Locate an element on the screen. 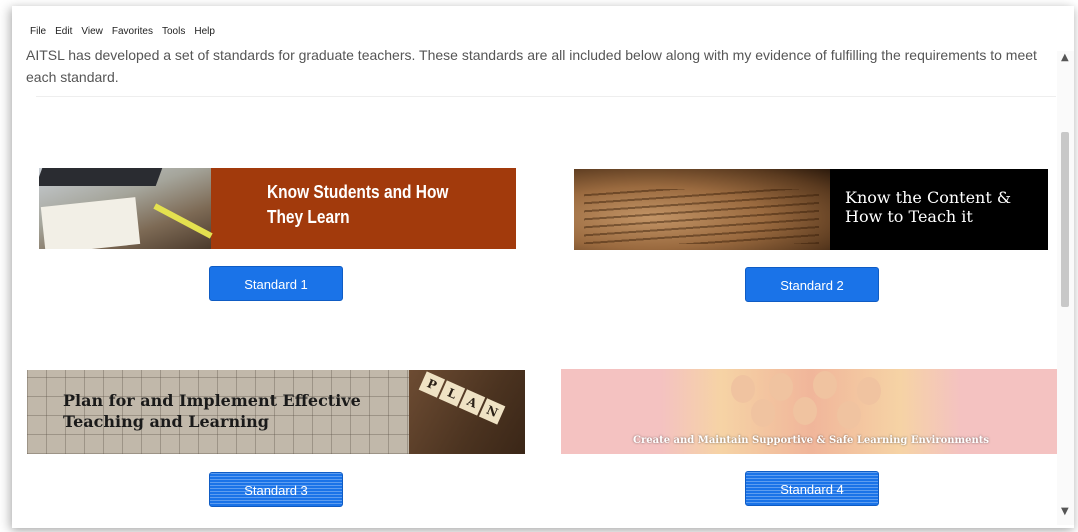  banner-standard-1: Know Students and How They Learn is located at coordinates (277, 208).